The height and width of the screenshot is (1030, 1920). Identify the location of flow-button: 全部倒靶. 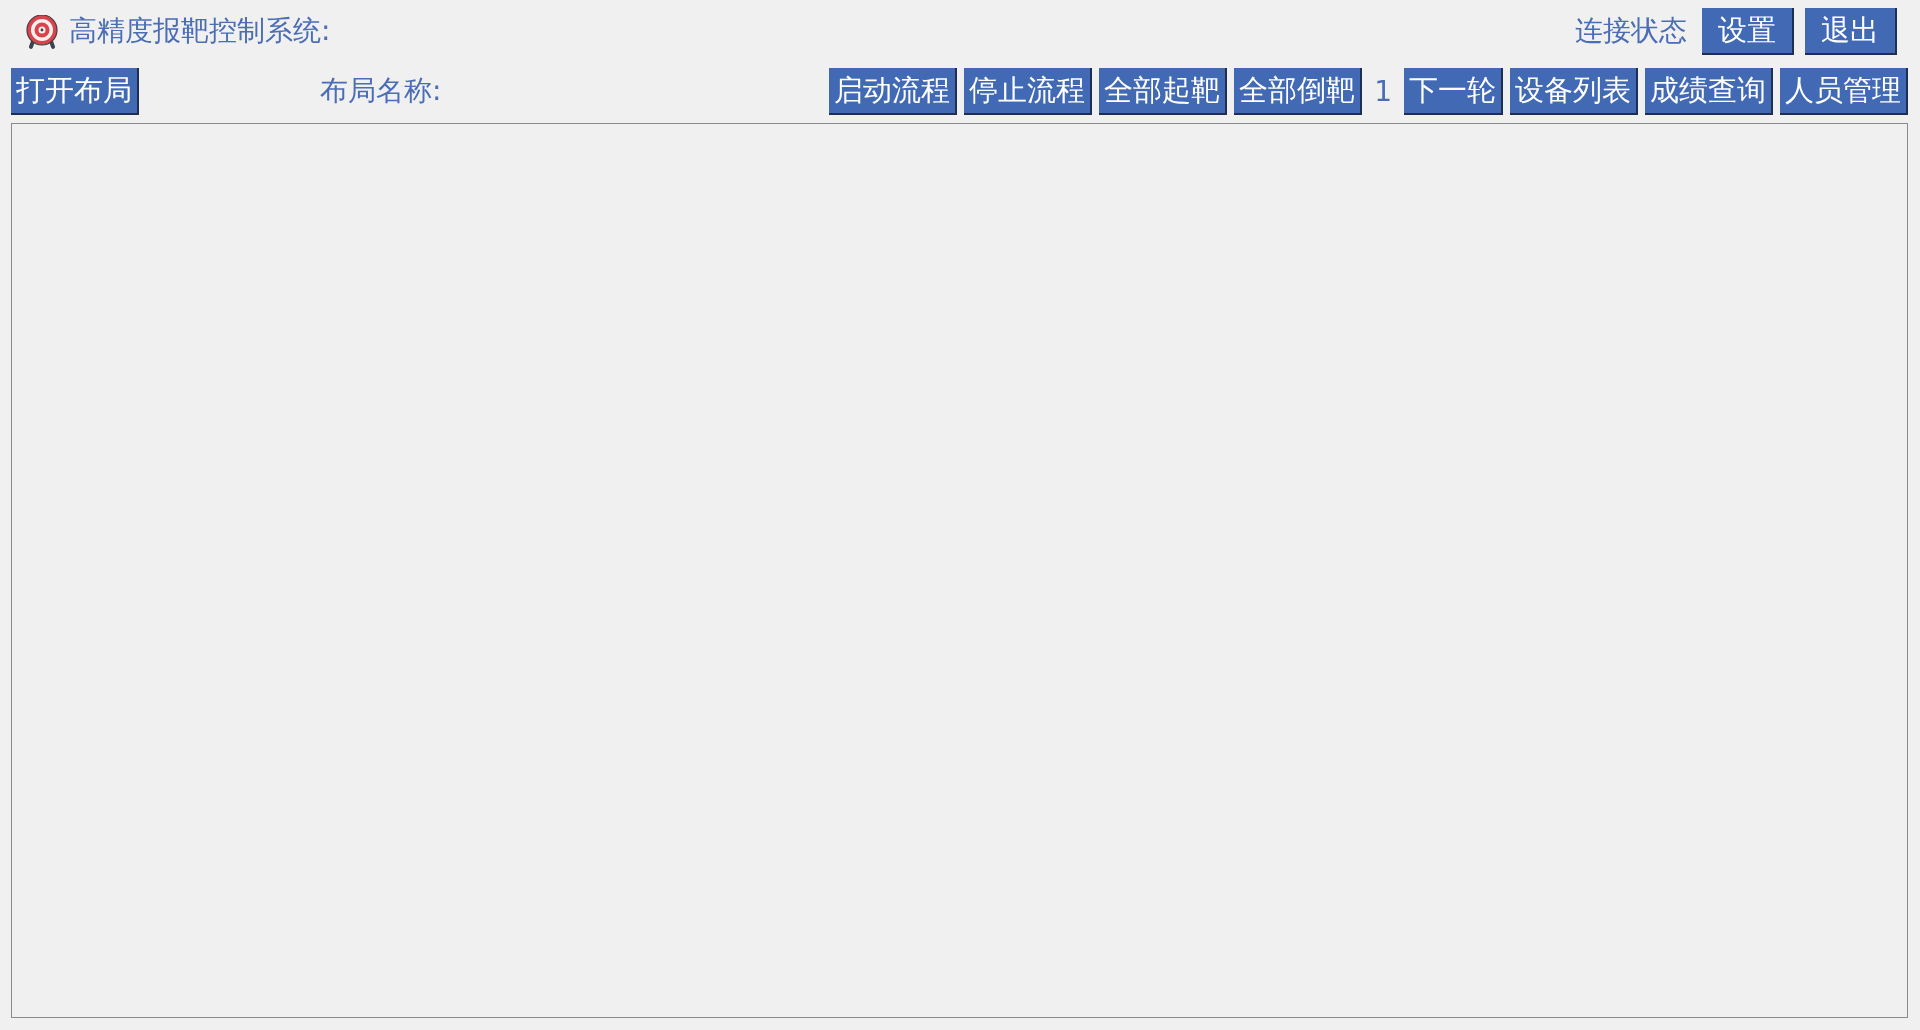
(1298, 91).